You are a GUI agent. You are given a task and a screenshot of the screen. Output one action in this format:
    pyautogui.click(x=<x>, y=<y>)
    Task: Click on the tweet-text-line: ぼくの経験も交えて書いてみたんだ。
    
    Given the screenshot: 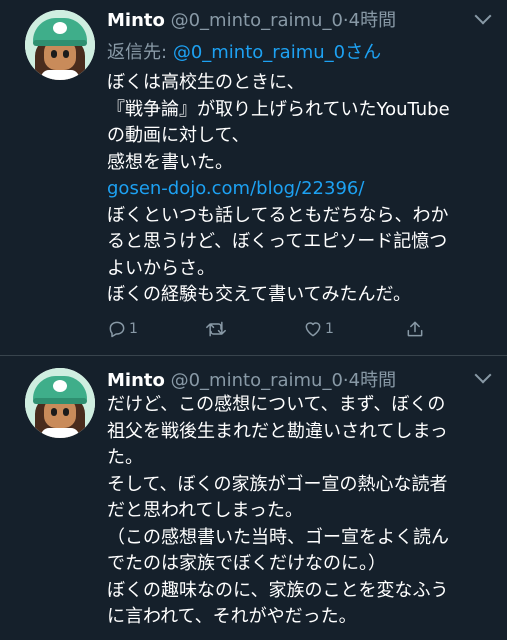 What is the action you would take?
    pyautogui.click(x=259, y=294)
    